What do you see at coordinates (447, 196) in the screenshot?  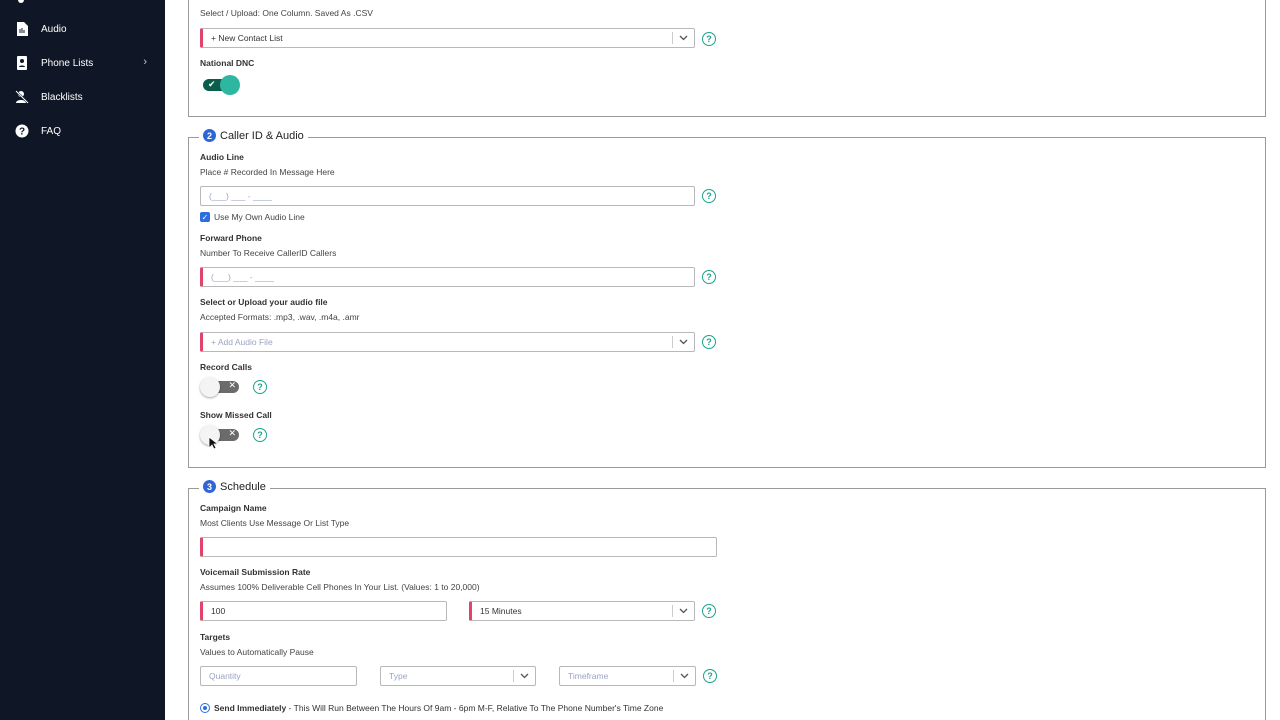 I see `audio-line-input: (___) ___ - ____` at bounding box center [447, 196].